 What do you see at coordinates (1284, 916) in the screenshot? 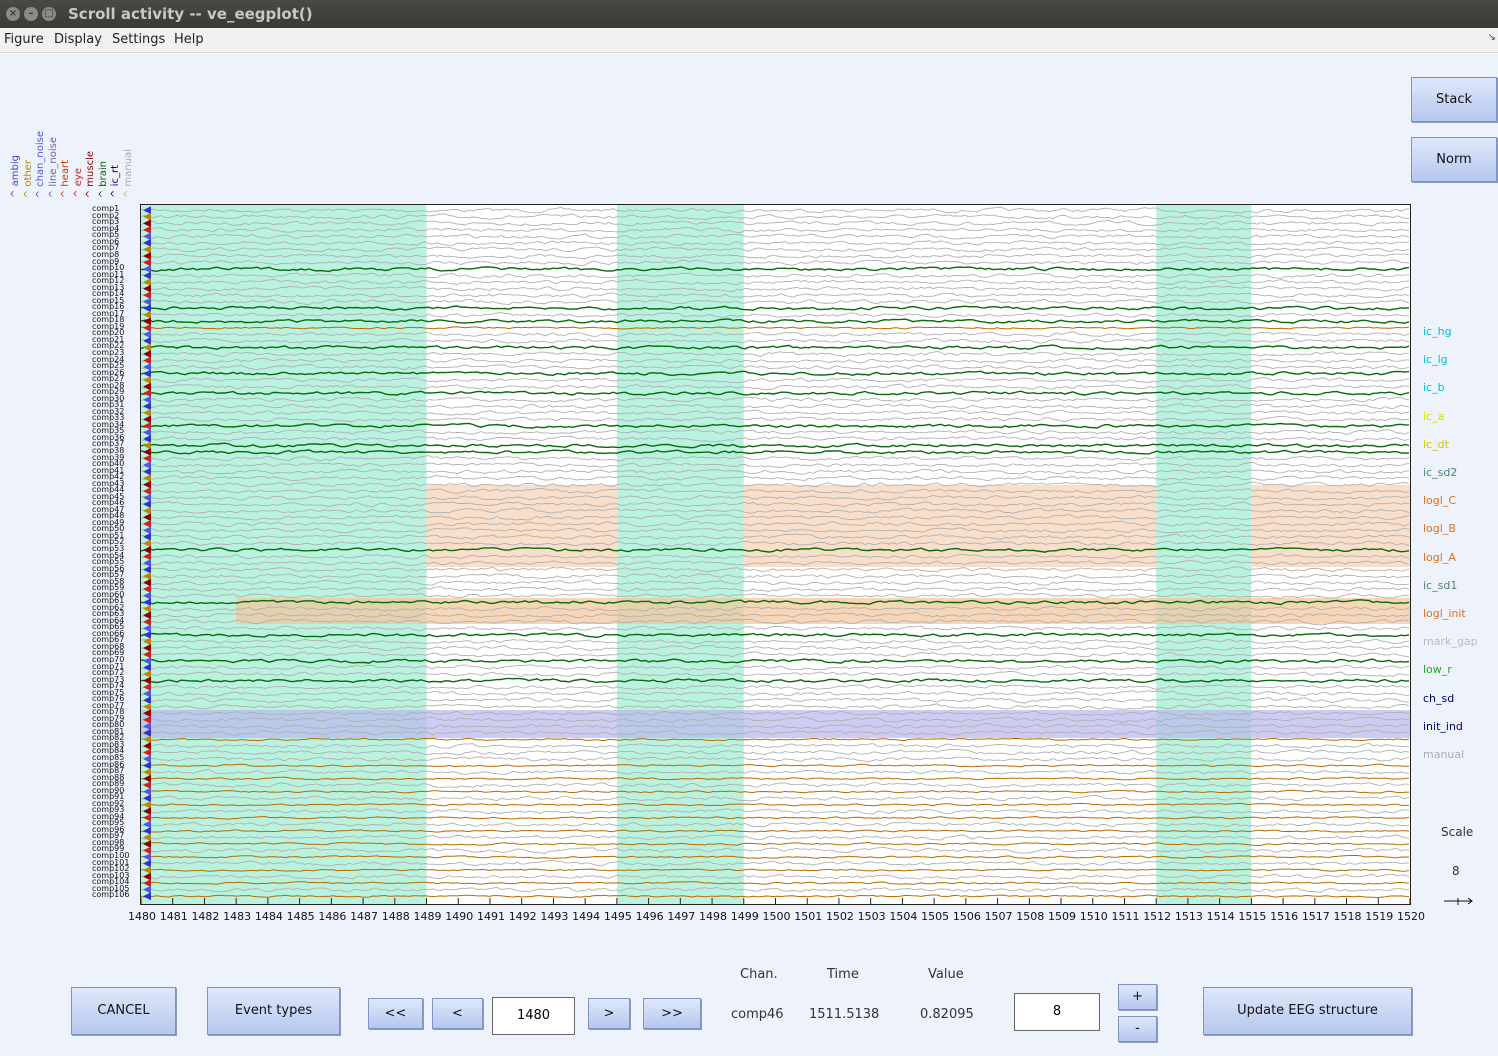
I see `x-tick-label: 1516` at bounding box center [1284, 916].